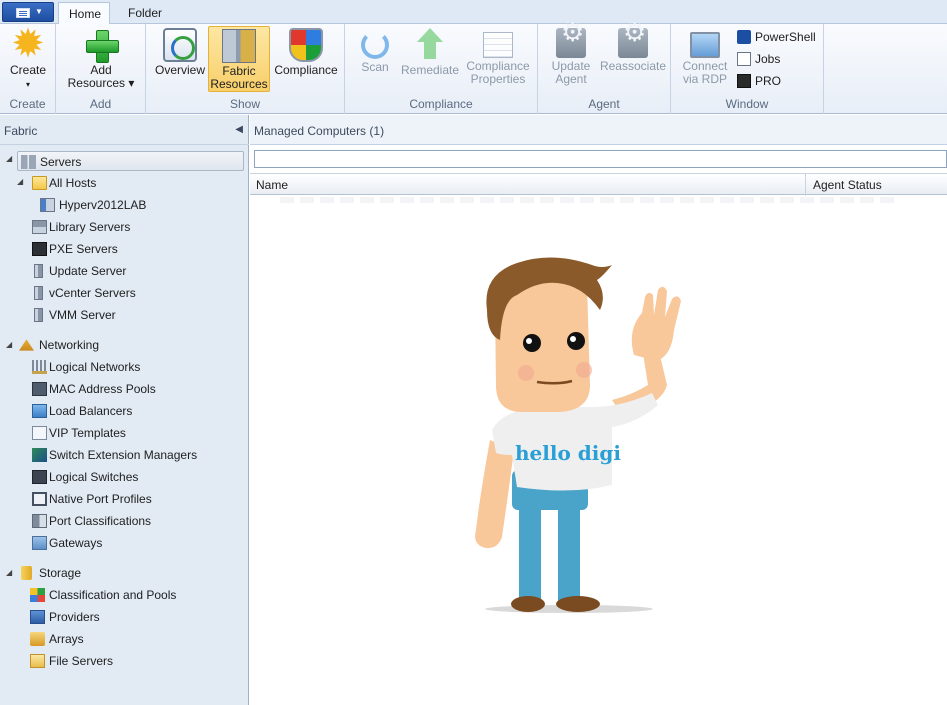 The width and height of the screenshot is (947, 705). What do you see at coordinates (95, 367) in the screenshot?
I see `tree-label-logical-networks: Logical Networks` at bounding box center [95, 367].